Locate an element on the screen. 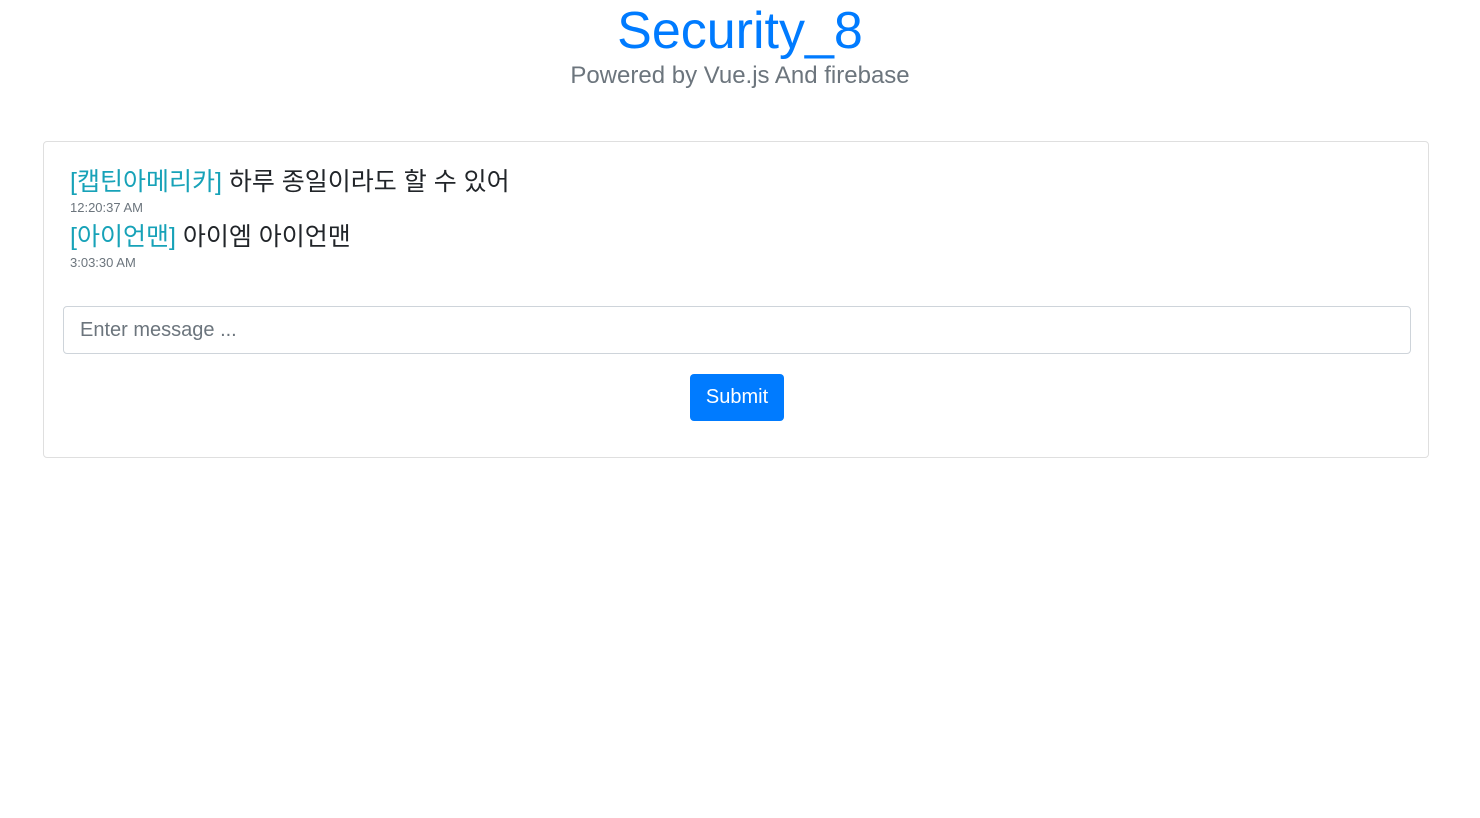 The image size is (1480, 818). message-item: [아이언맨] 아이엠 아이언맨 3:03:30 AM is located at coordinates (739, 246).